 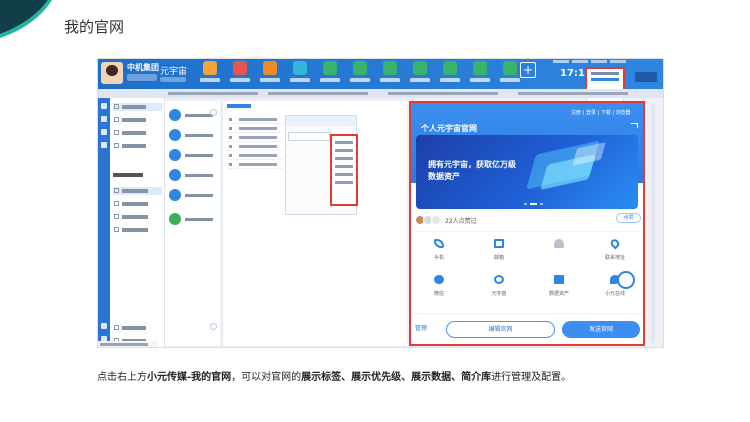 I want to click on brand-name: 元宇宙, so click(x=174, y=72).